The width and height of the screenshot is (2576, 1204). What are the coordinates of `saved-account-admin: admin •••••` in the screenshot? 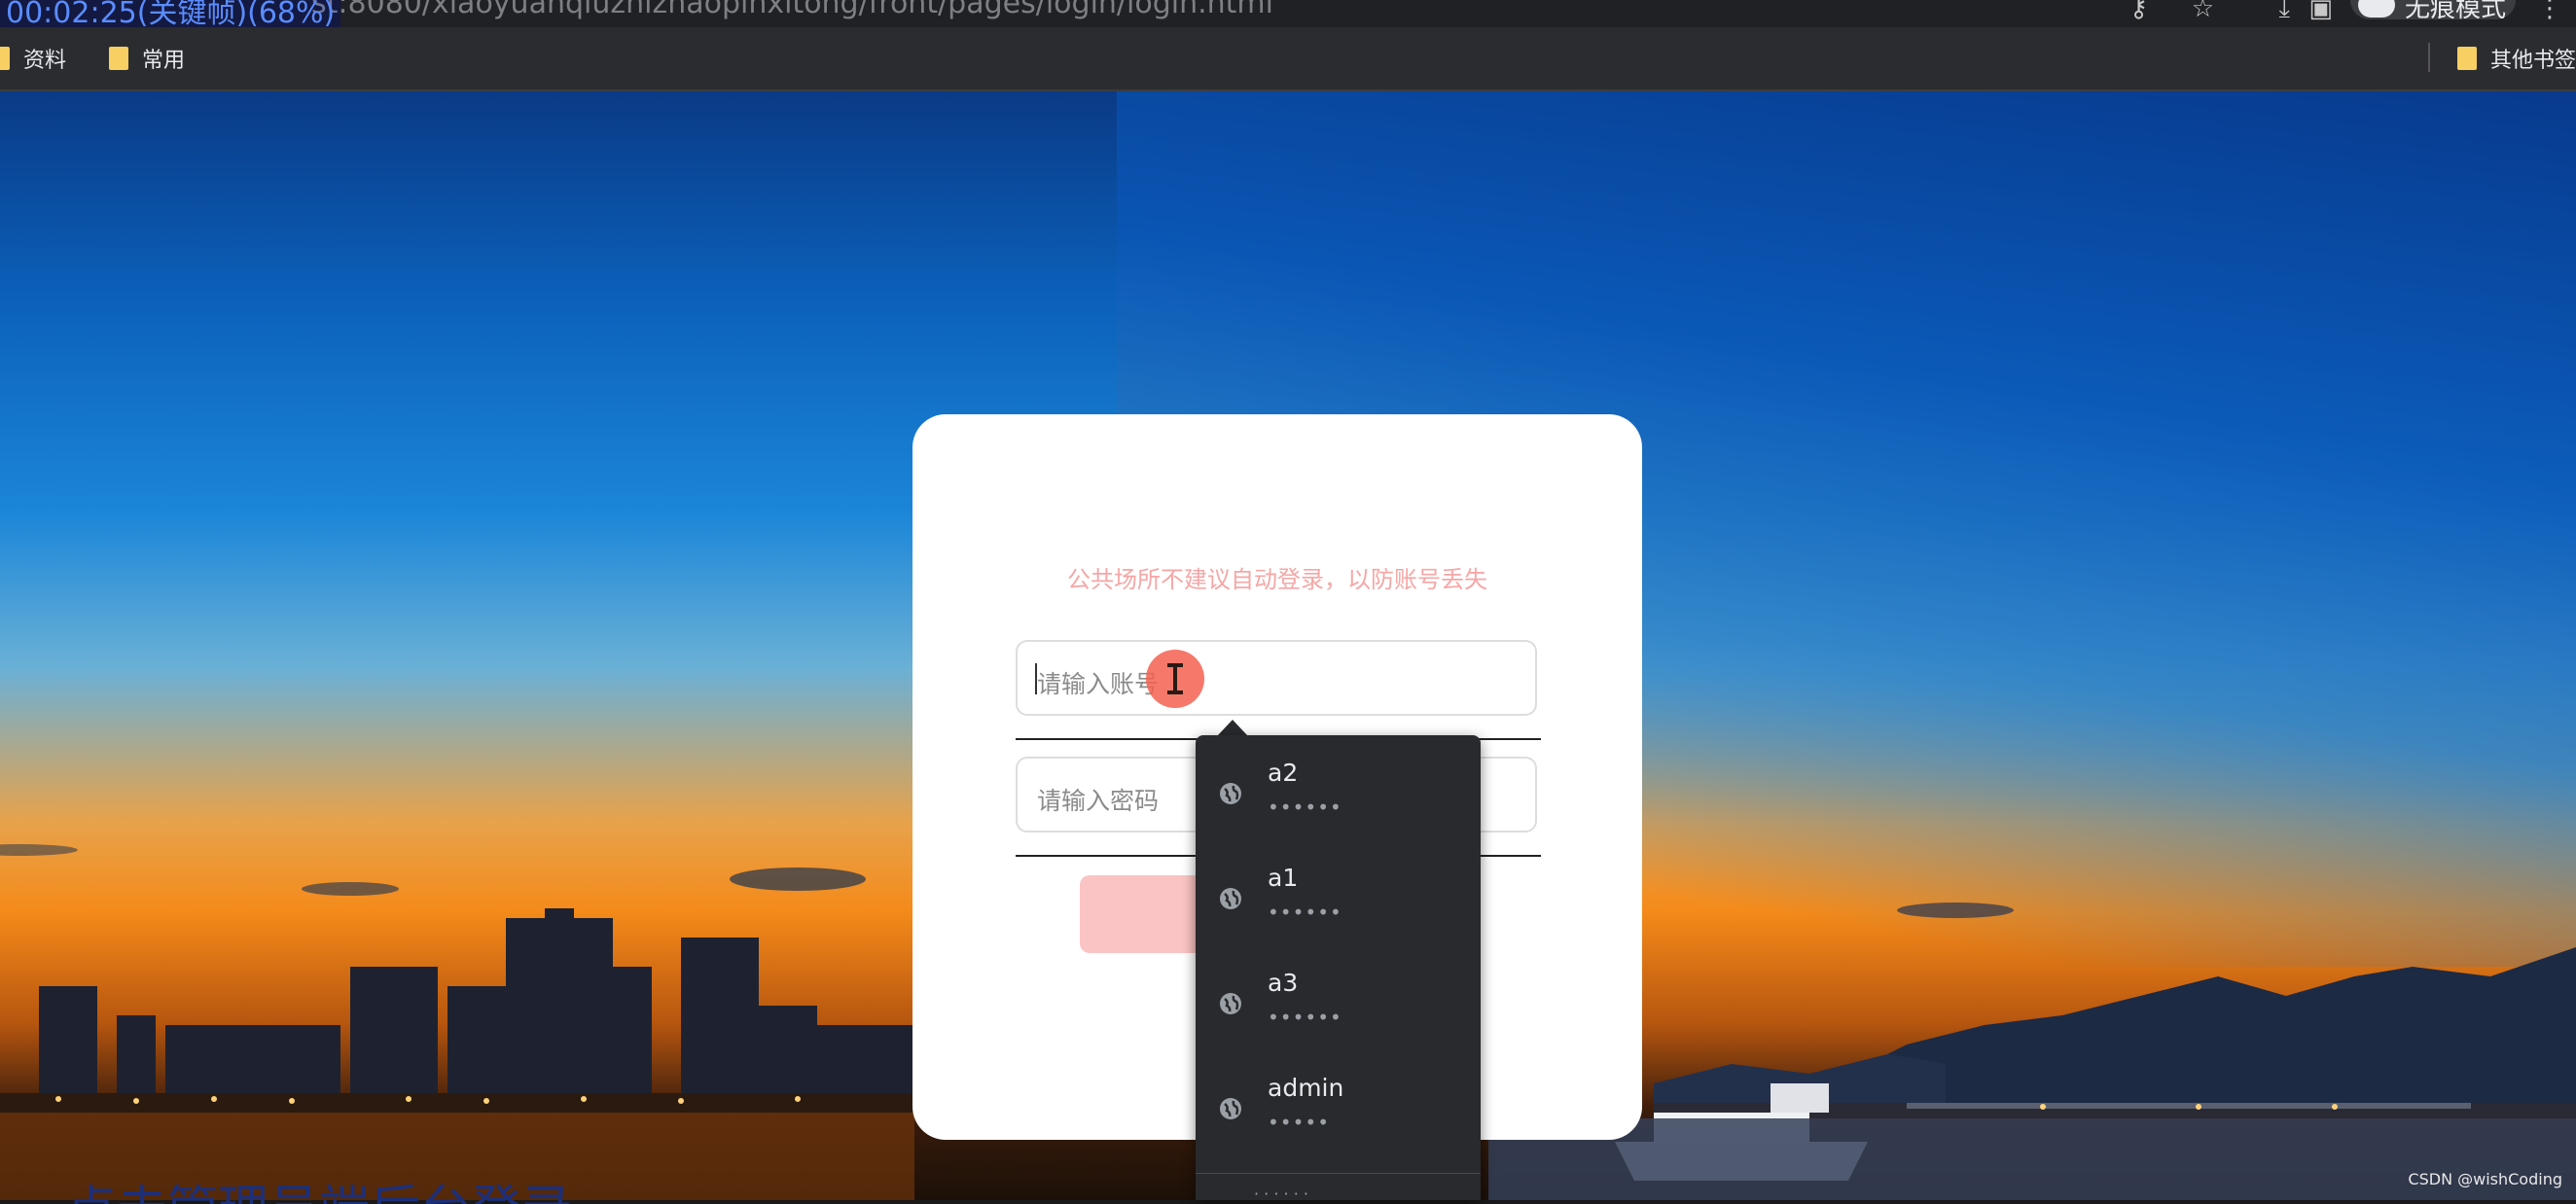 It's located at (1338, 1102).